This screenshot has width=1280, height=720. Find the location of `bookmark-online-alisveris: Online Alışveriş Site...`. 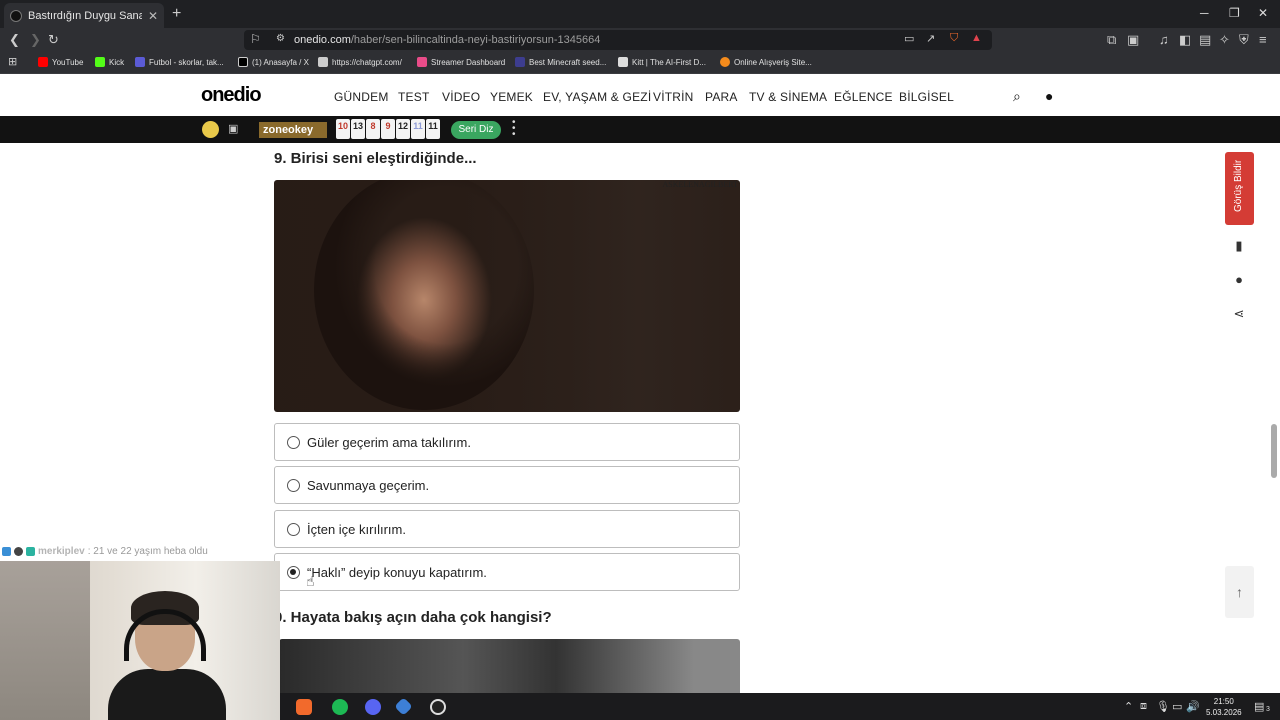

bookmark-online-alisveris: Online Alışveriş Site... is located at coordinates (766, 62).